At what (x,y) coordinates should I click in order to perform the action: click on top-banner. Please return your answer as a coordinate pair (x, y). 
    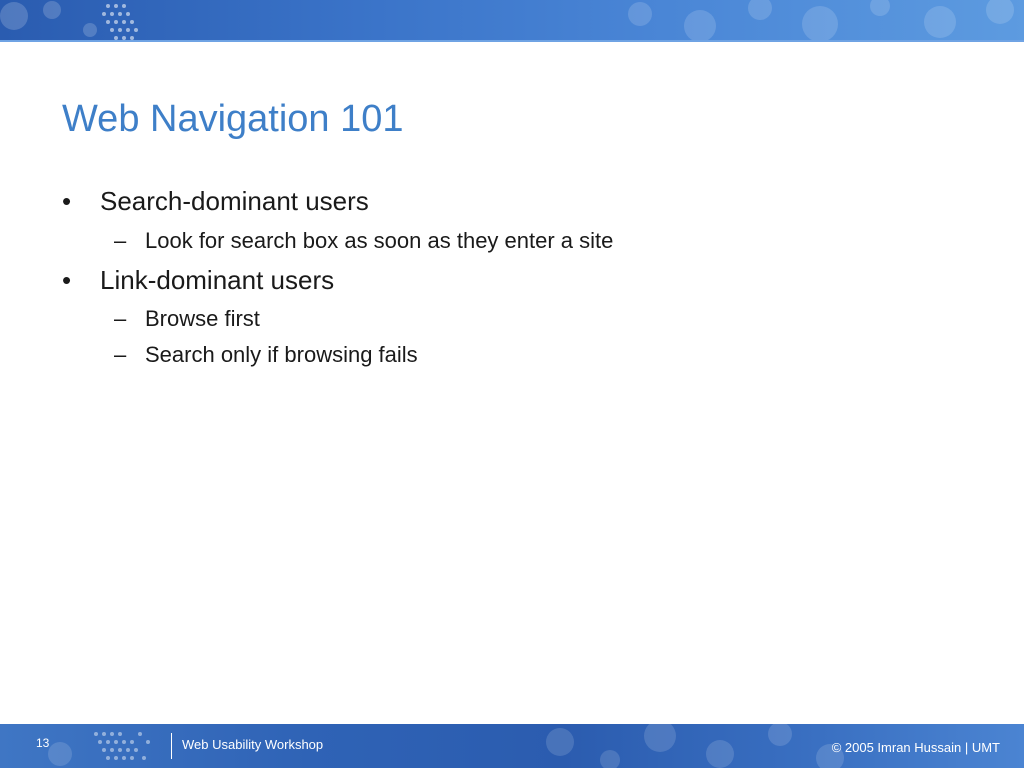
    Looking at the image, I should click on (512, 21).